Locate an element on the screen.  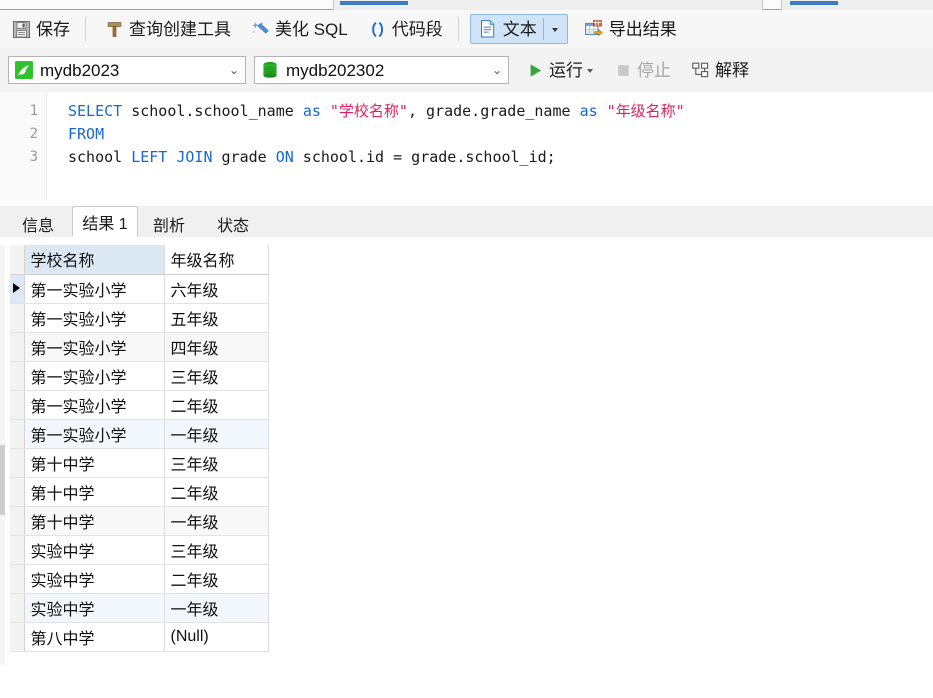
tab-status: 状态 is located at coordinates (233, 223).